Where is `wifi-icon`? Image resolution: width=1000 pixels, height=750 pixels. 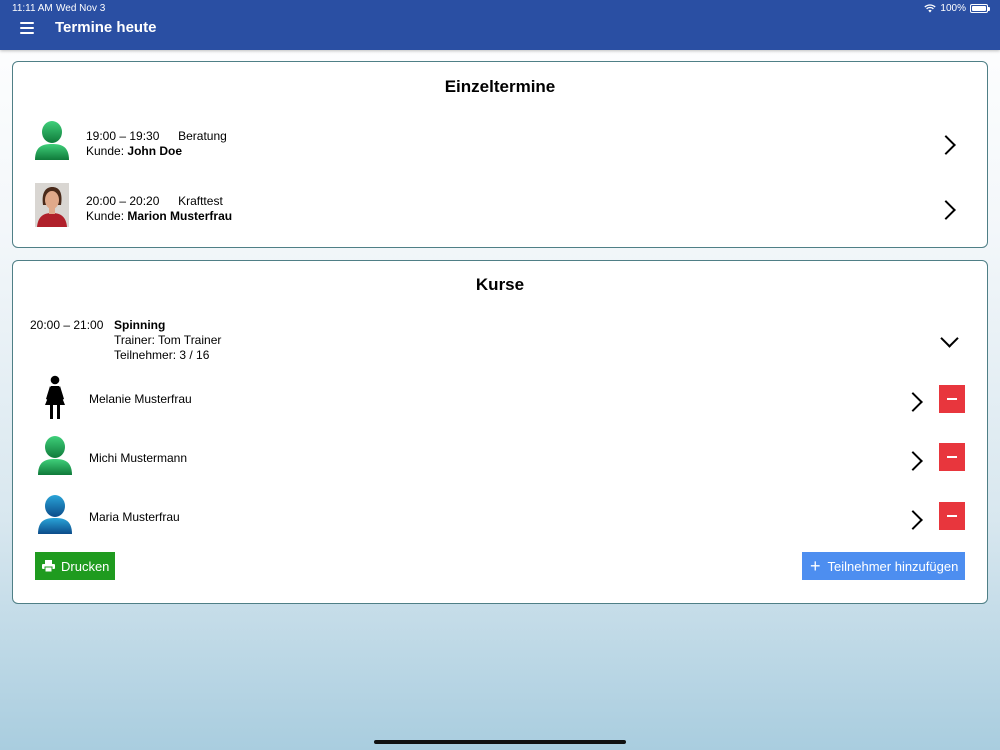
wifi-icon is located at coordinates (930, 8).